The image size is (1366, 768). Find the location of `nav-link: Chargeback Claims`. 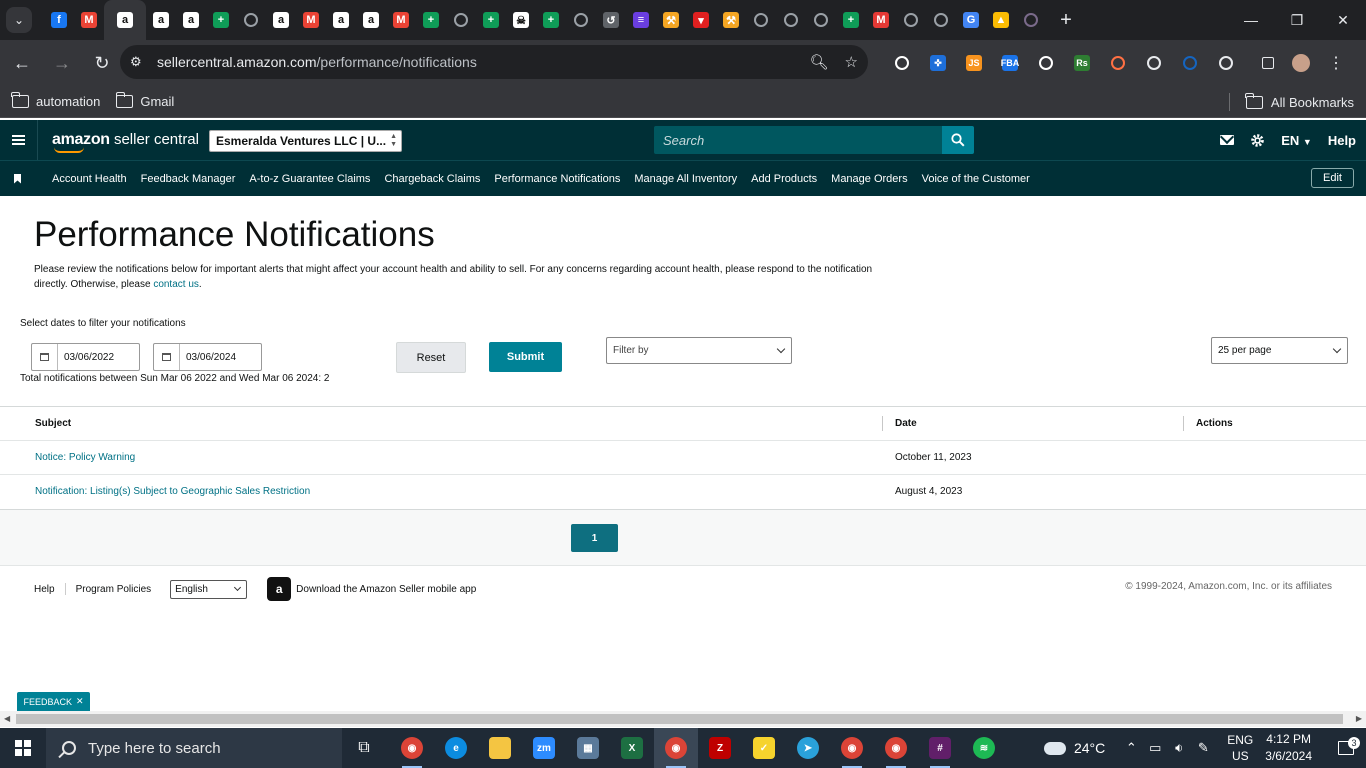

nav-link: Chargeback Claims is located at coordinates (432, 179).